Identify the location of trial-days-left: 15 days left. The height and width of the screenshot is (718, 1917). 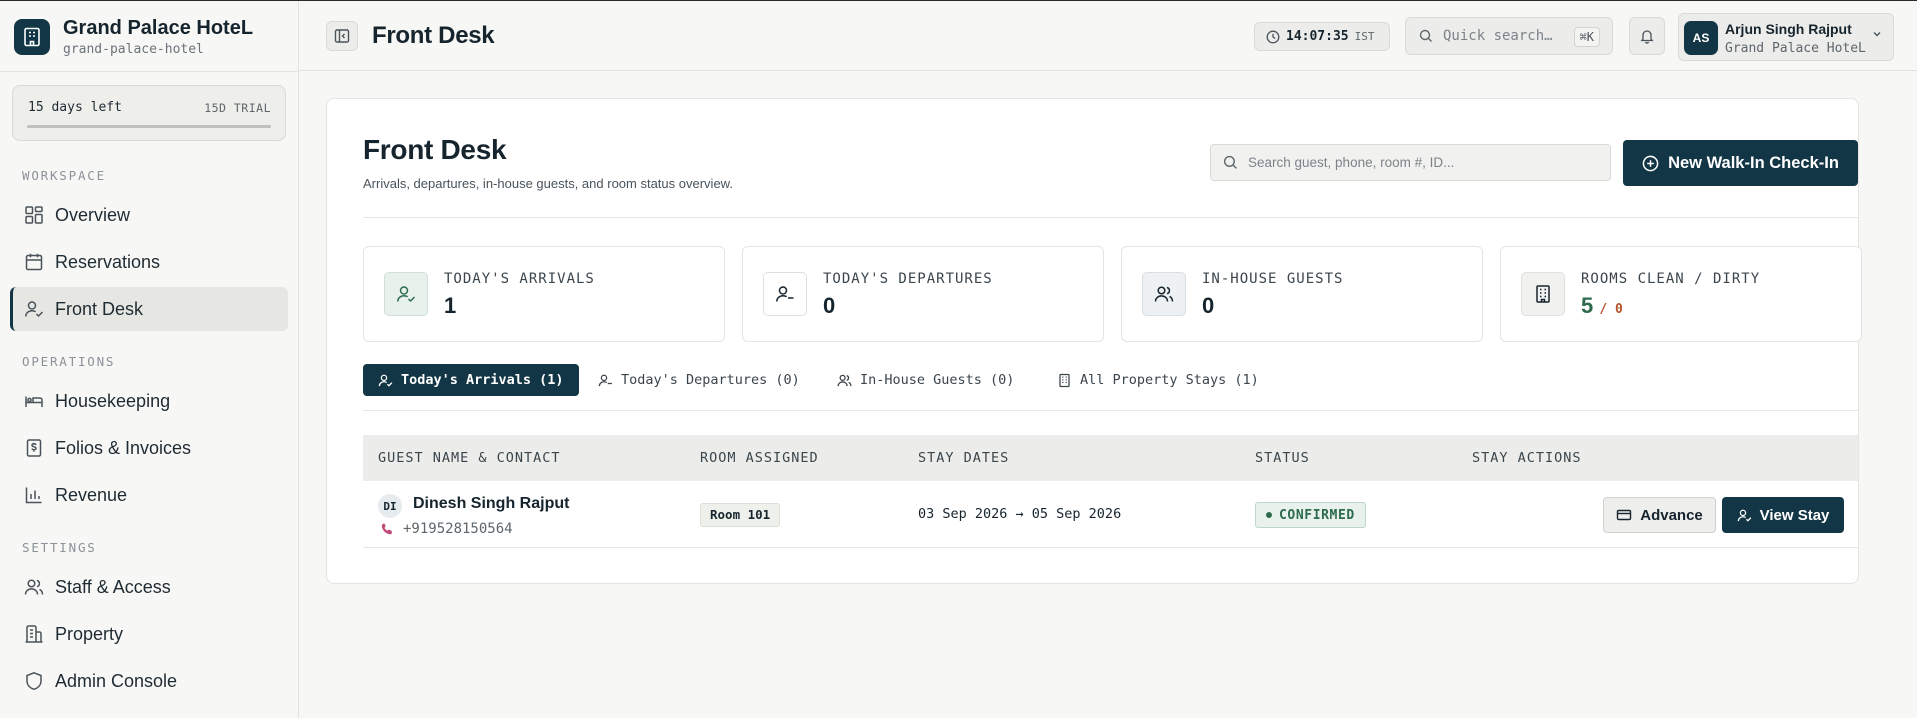
(75, 107).